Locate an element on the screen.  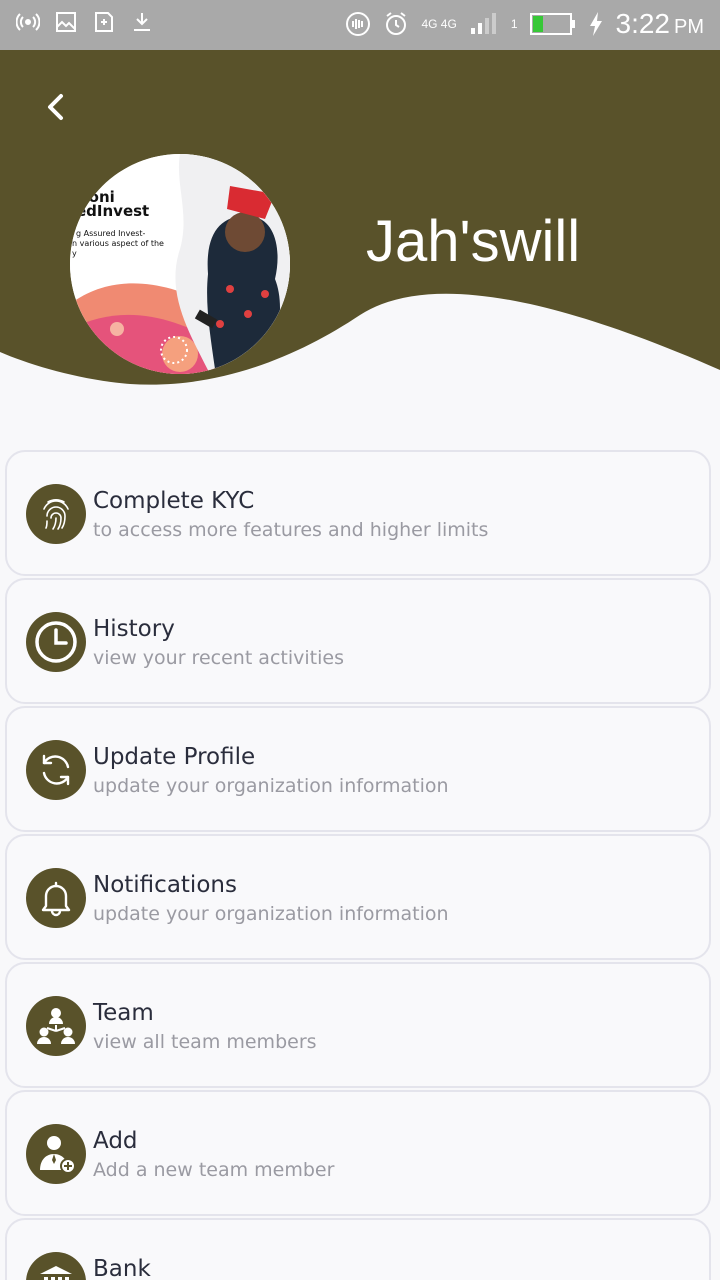
menu-item-team: Team view all team members is located at coordinates (358, 1025).